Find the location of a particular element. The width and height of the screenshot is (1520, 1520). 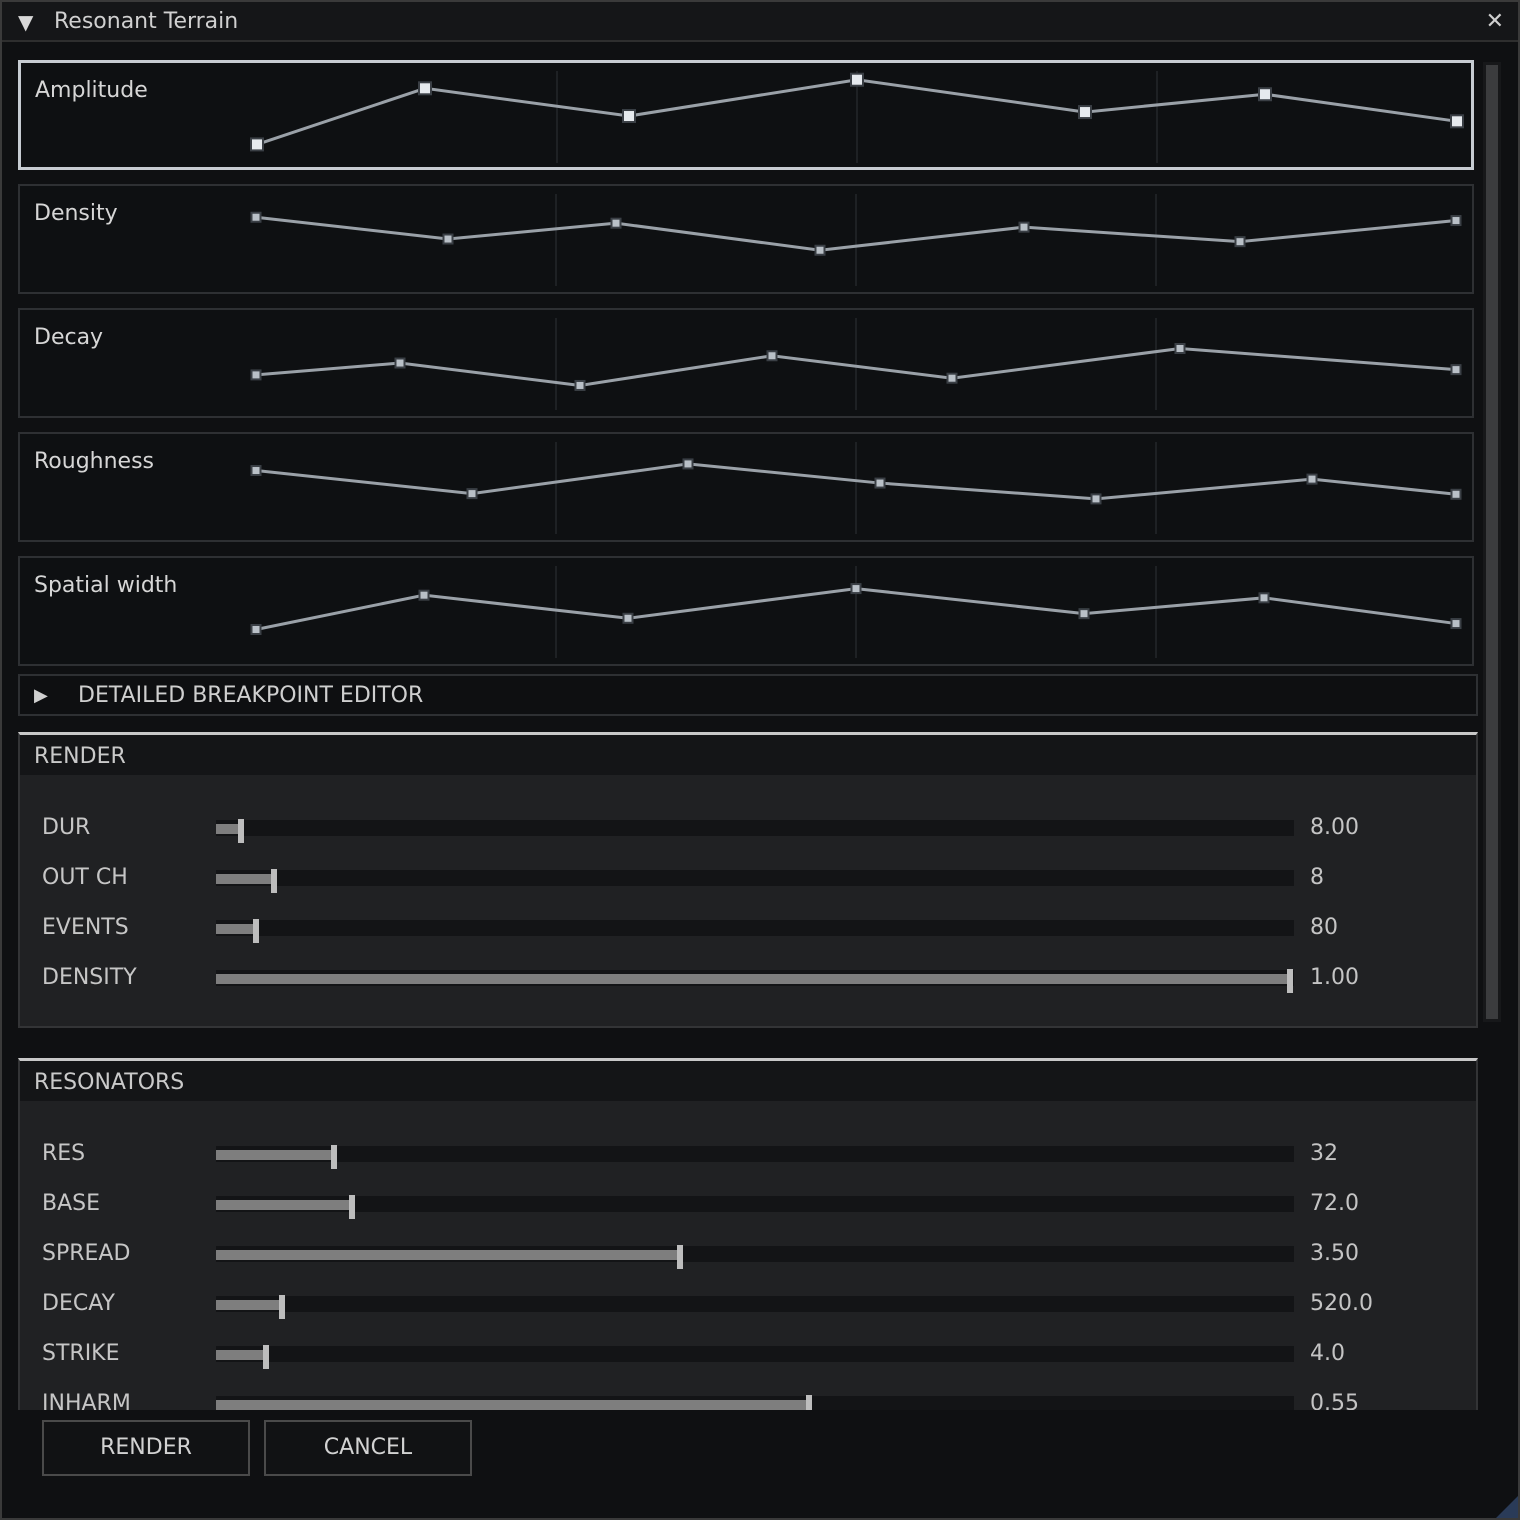

slider-value: 80 is located at coordinates (1324, 927).